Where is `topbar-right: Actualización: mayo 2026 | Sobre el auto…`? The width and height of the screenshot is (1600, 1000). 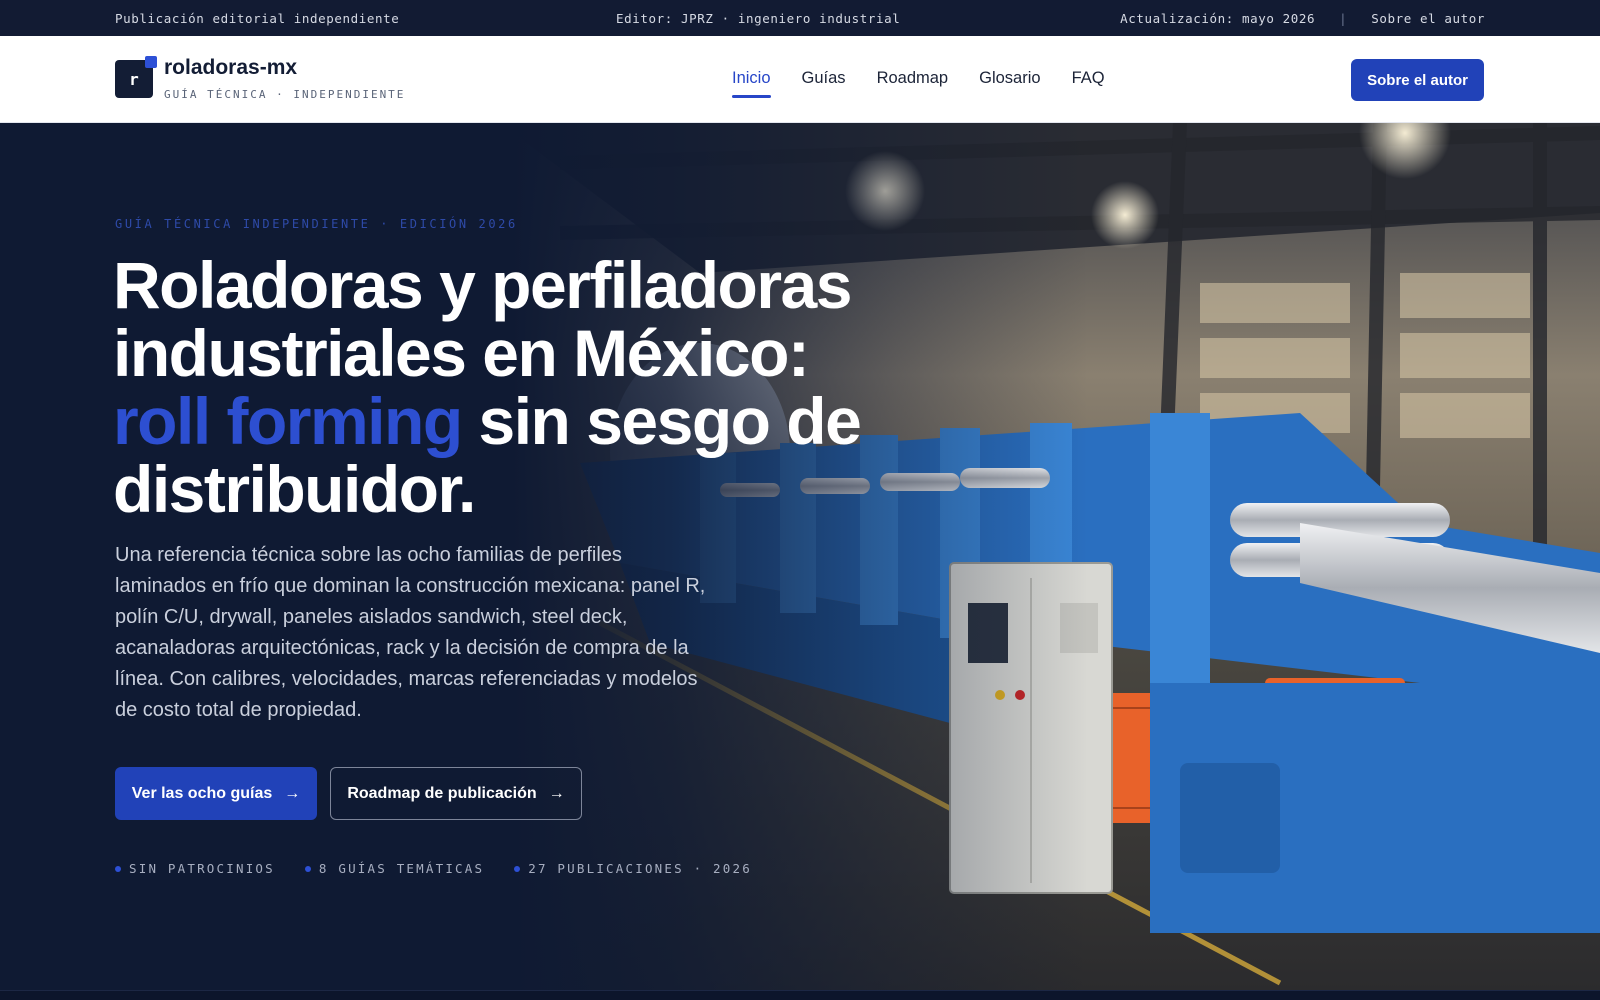
topbar-right: Actualización: mayo 2026 | Sobre el auto… is located at coordinates (1302, 18).